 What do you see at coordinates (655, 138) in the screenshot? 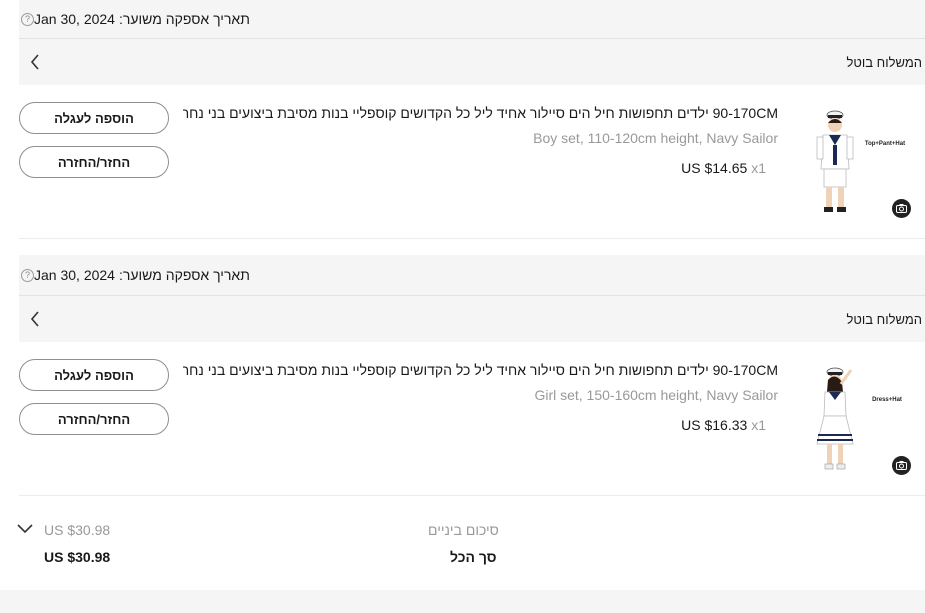
I see `product-variant: Boy set, 110-120cm height, Navy Sailor` at bounding box center [655, 138].